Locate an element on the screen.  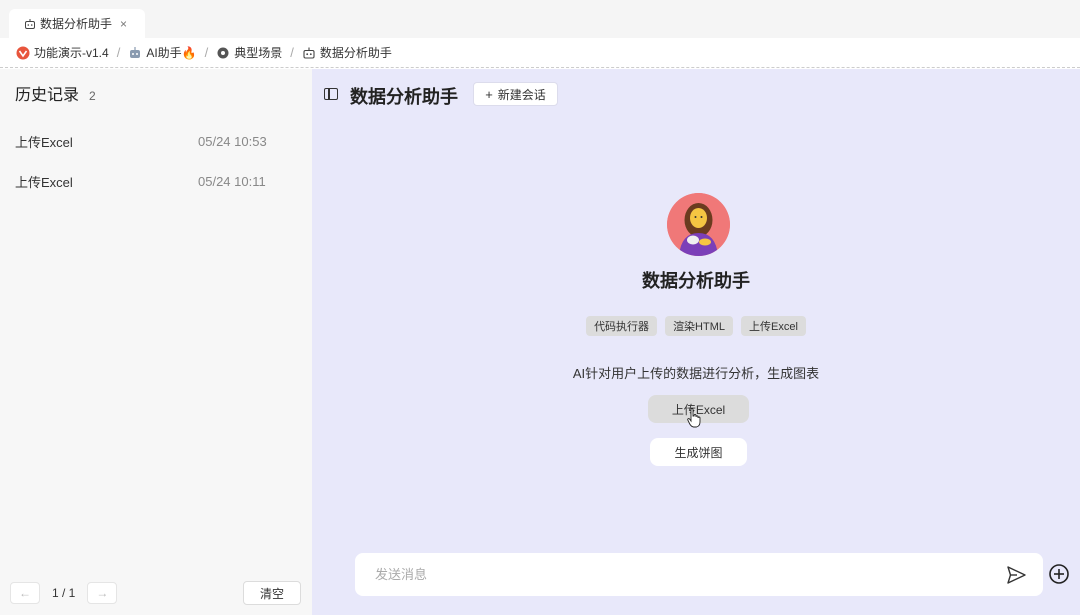
breadcrumb-item-ai-assistant: AI助手🔥 is located at coordinates (162, 52).